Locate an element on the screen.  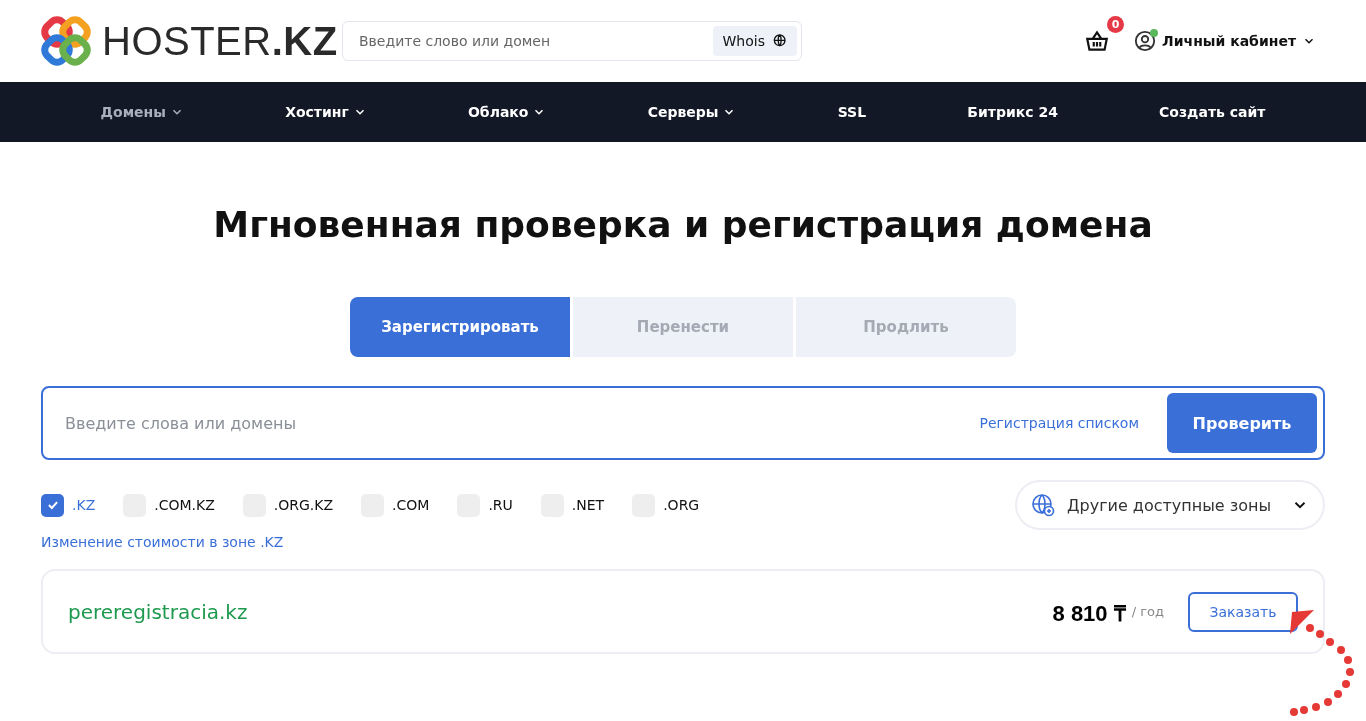
price: 8 810 ₸ is located at coordinates (1089, 613).